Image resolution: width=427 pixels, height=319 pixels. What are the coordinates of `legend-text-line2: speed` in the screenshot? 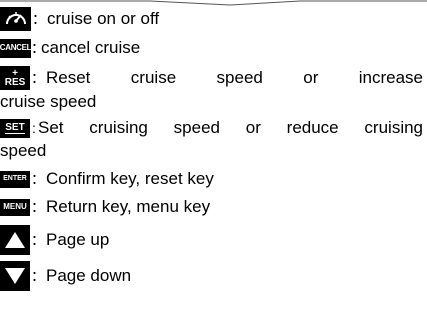 It's located at (23, 150).